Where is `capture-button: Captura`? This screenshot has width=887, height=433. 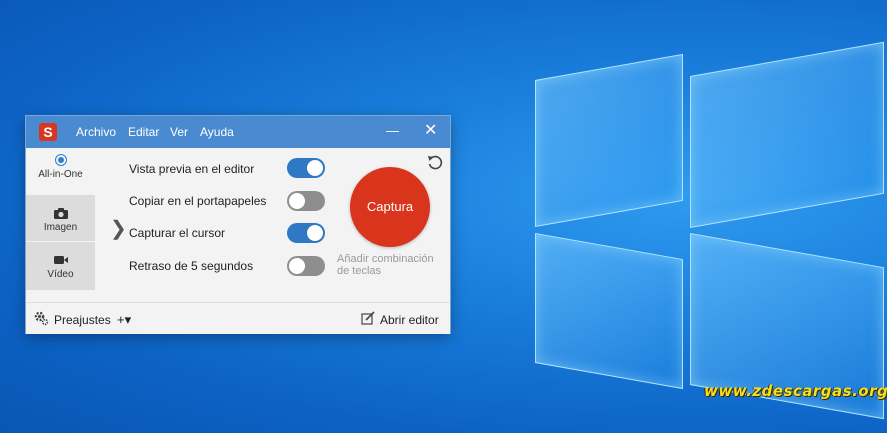
capture-button: Captura is located at coordinates (390, 207).